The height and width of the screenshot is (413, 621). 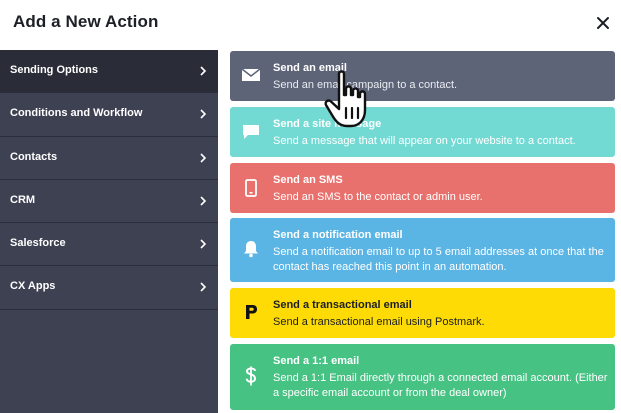 I want to click on sidebar-item-conditions-and-workflow: Conditions and Workflow, so click(x=109, y=115).